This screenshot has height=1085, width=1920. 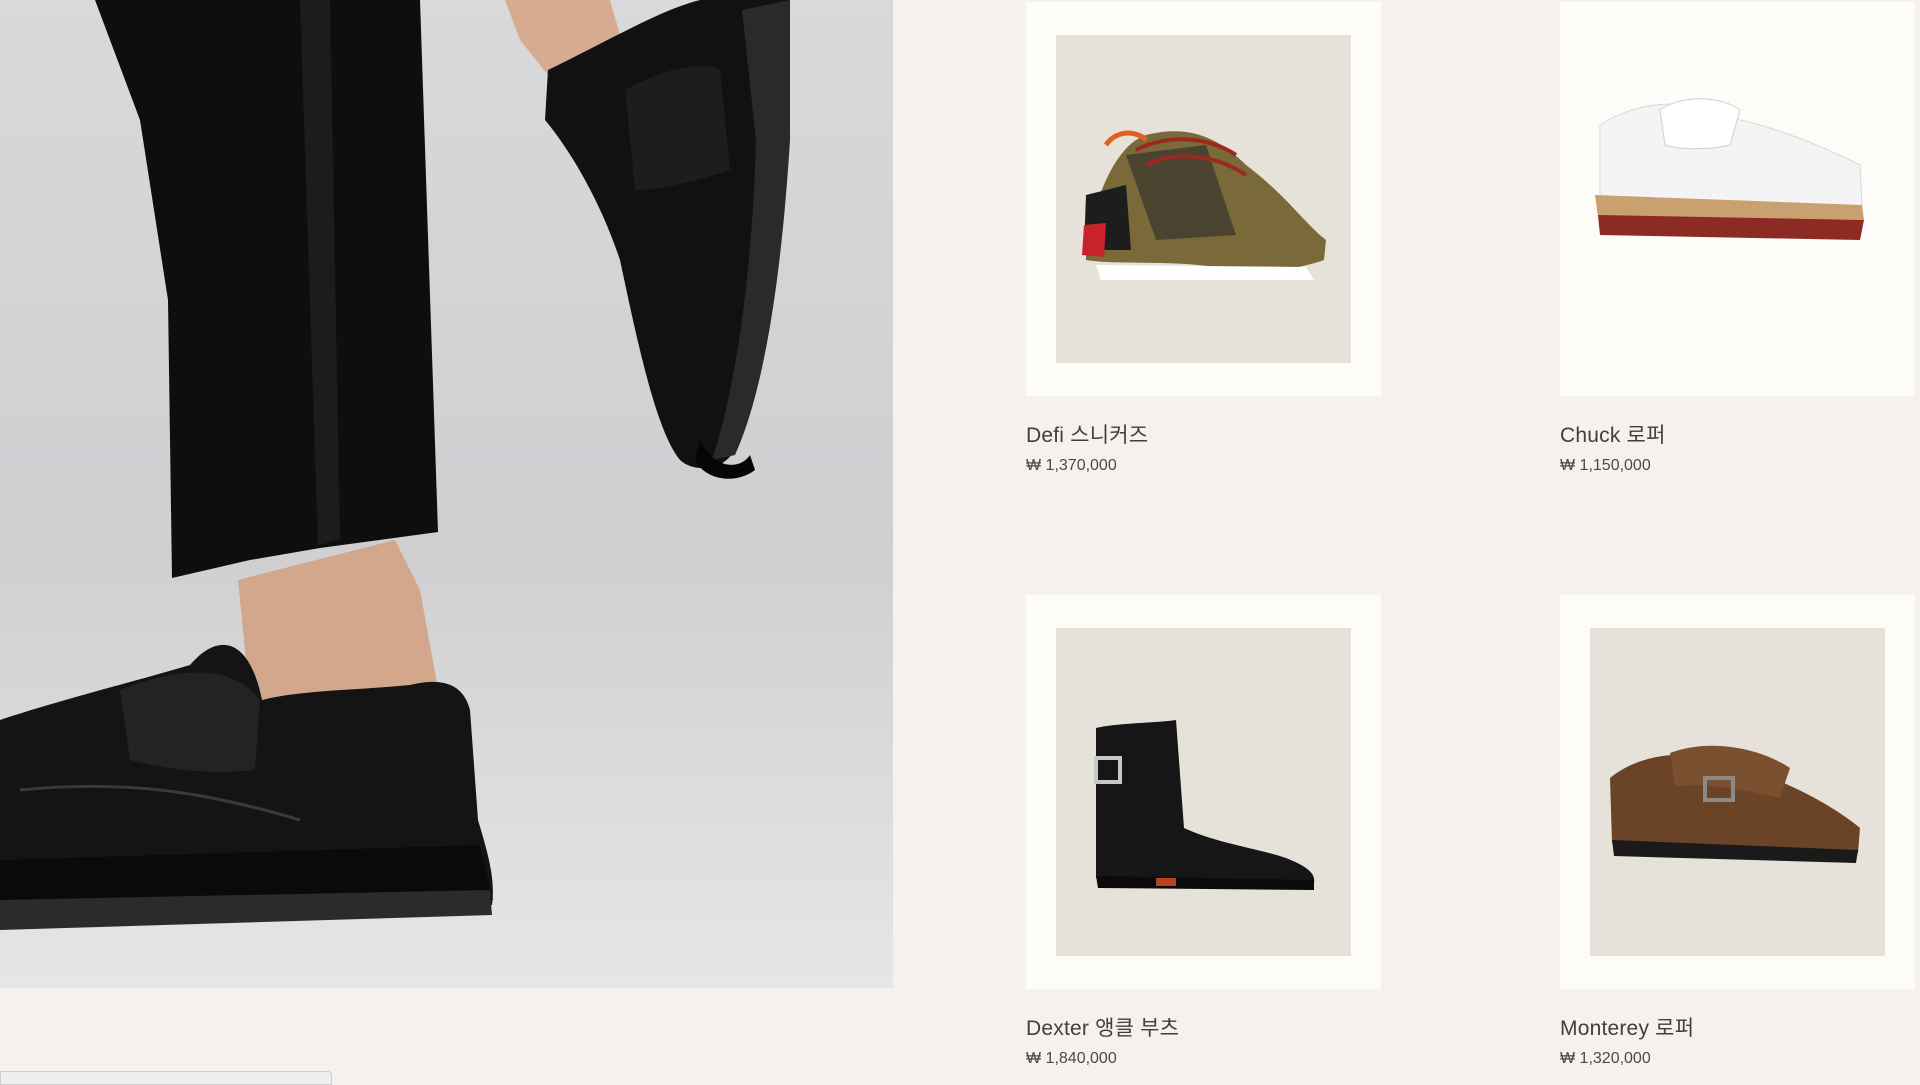 I want to click on product-price: ₩ 1,150,000, so click(x=1605, y=465).